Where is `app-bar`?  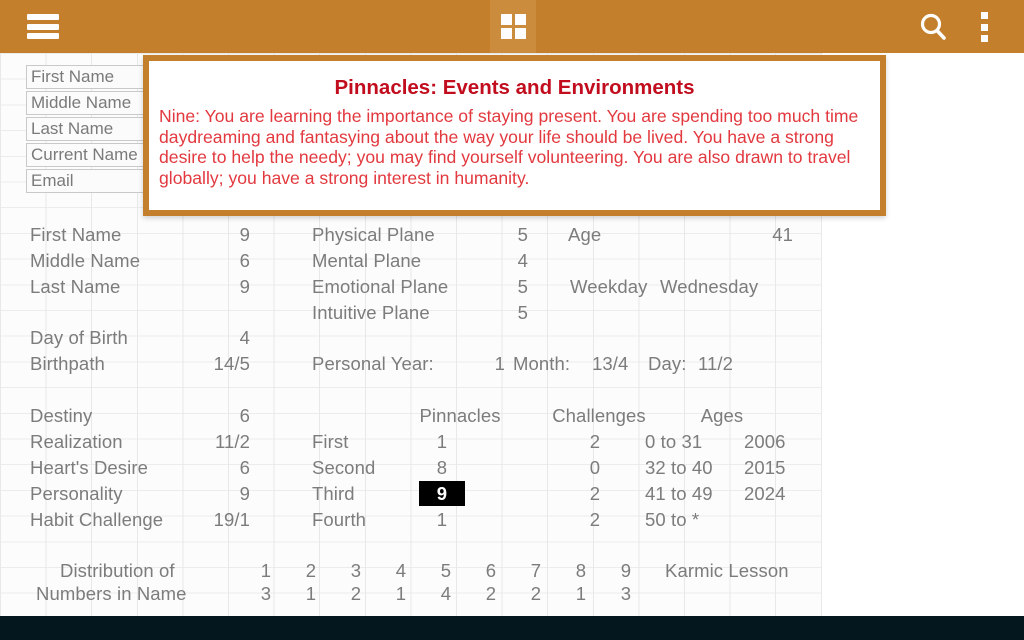
app-bar is located at coordinates (512, 26).